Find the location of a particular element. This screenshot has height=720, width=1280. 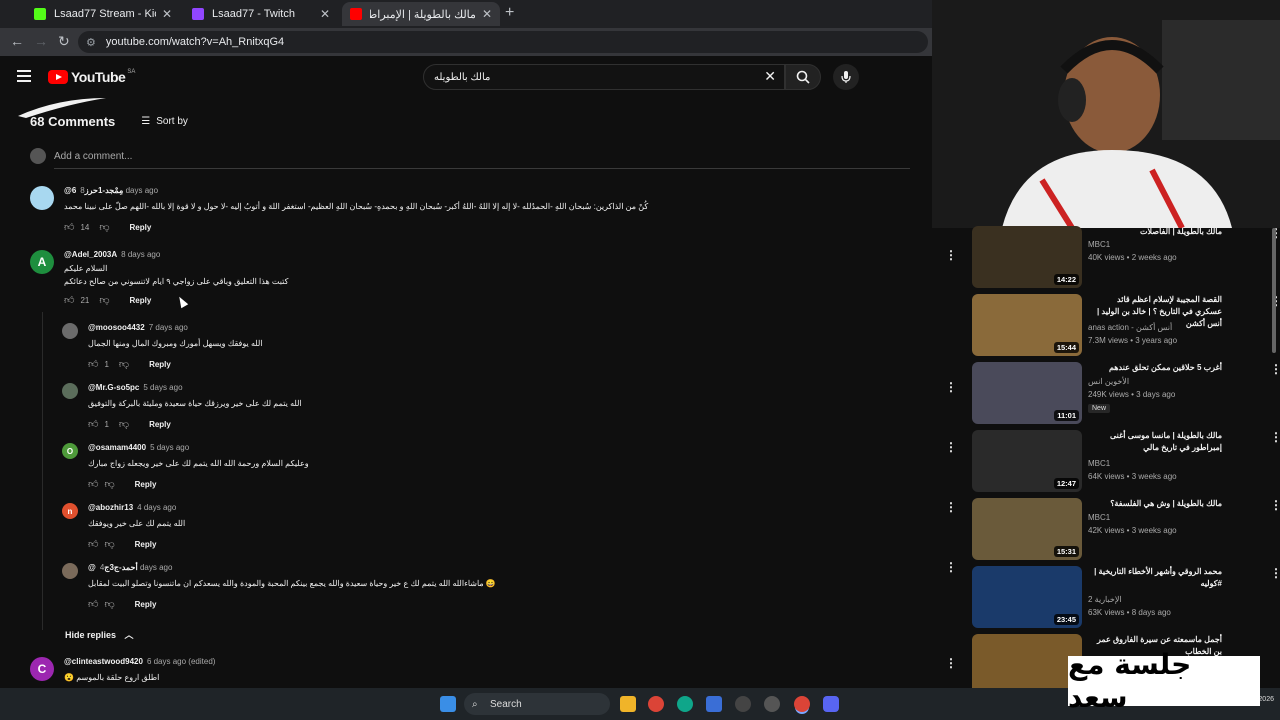

clear-search-icon: ✕ is located at coordinates (770, 76).